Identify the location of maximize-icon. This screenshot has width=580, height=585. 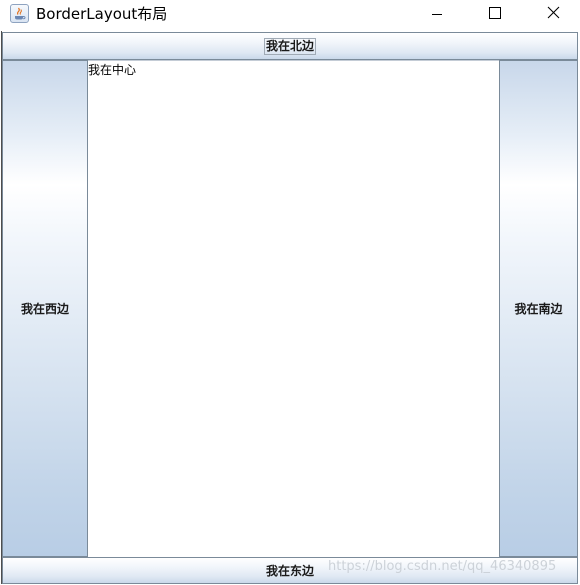
(495, 13).